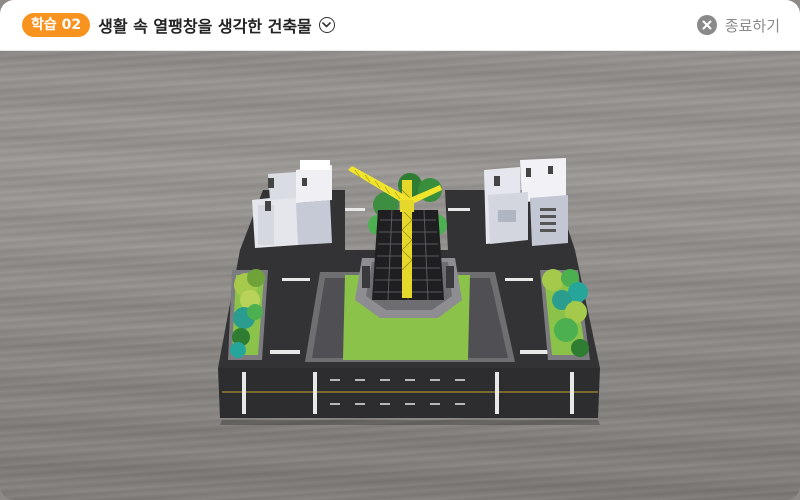 The image size is (800, 500). What do you see at coordinates (752, 25) in the screenshot?
I see `exit-label: 종료하기` at bounding box center [752, 25].